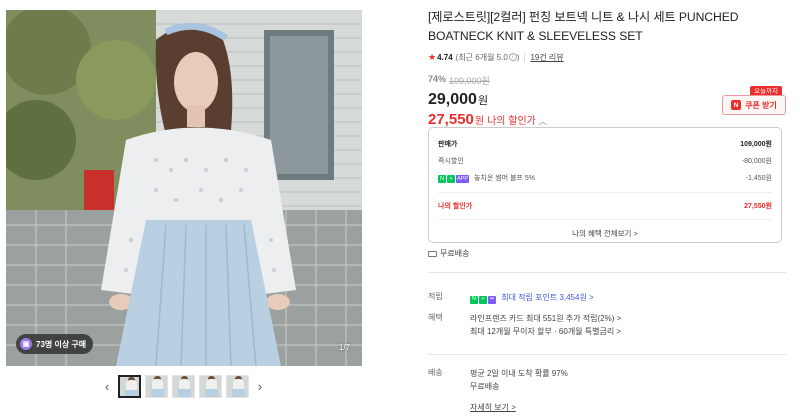 The width and height of the screenshot is (800, 419). Describe the element at coordinates (605, 161) in the screenshot. I see `breakdown-instant-discount: 즉시할인 -80,000원` at that location.